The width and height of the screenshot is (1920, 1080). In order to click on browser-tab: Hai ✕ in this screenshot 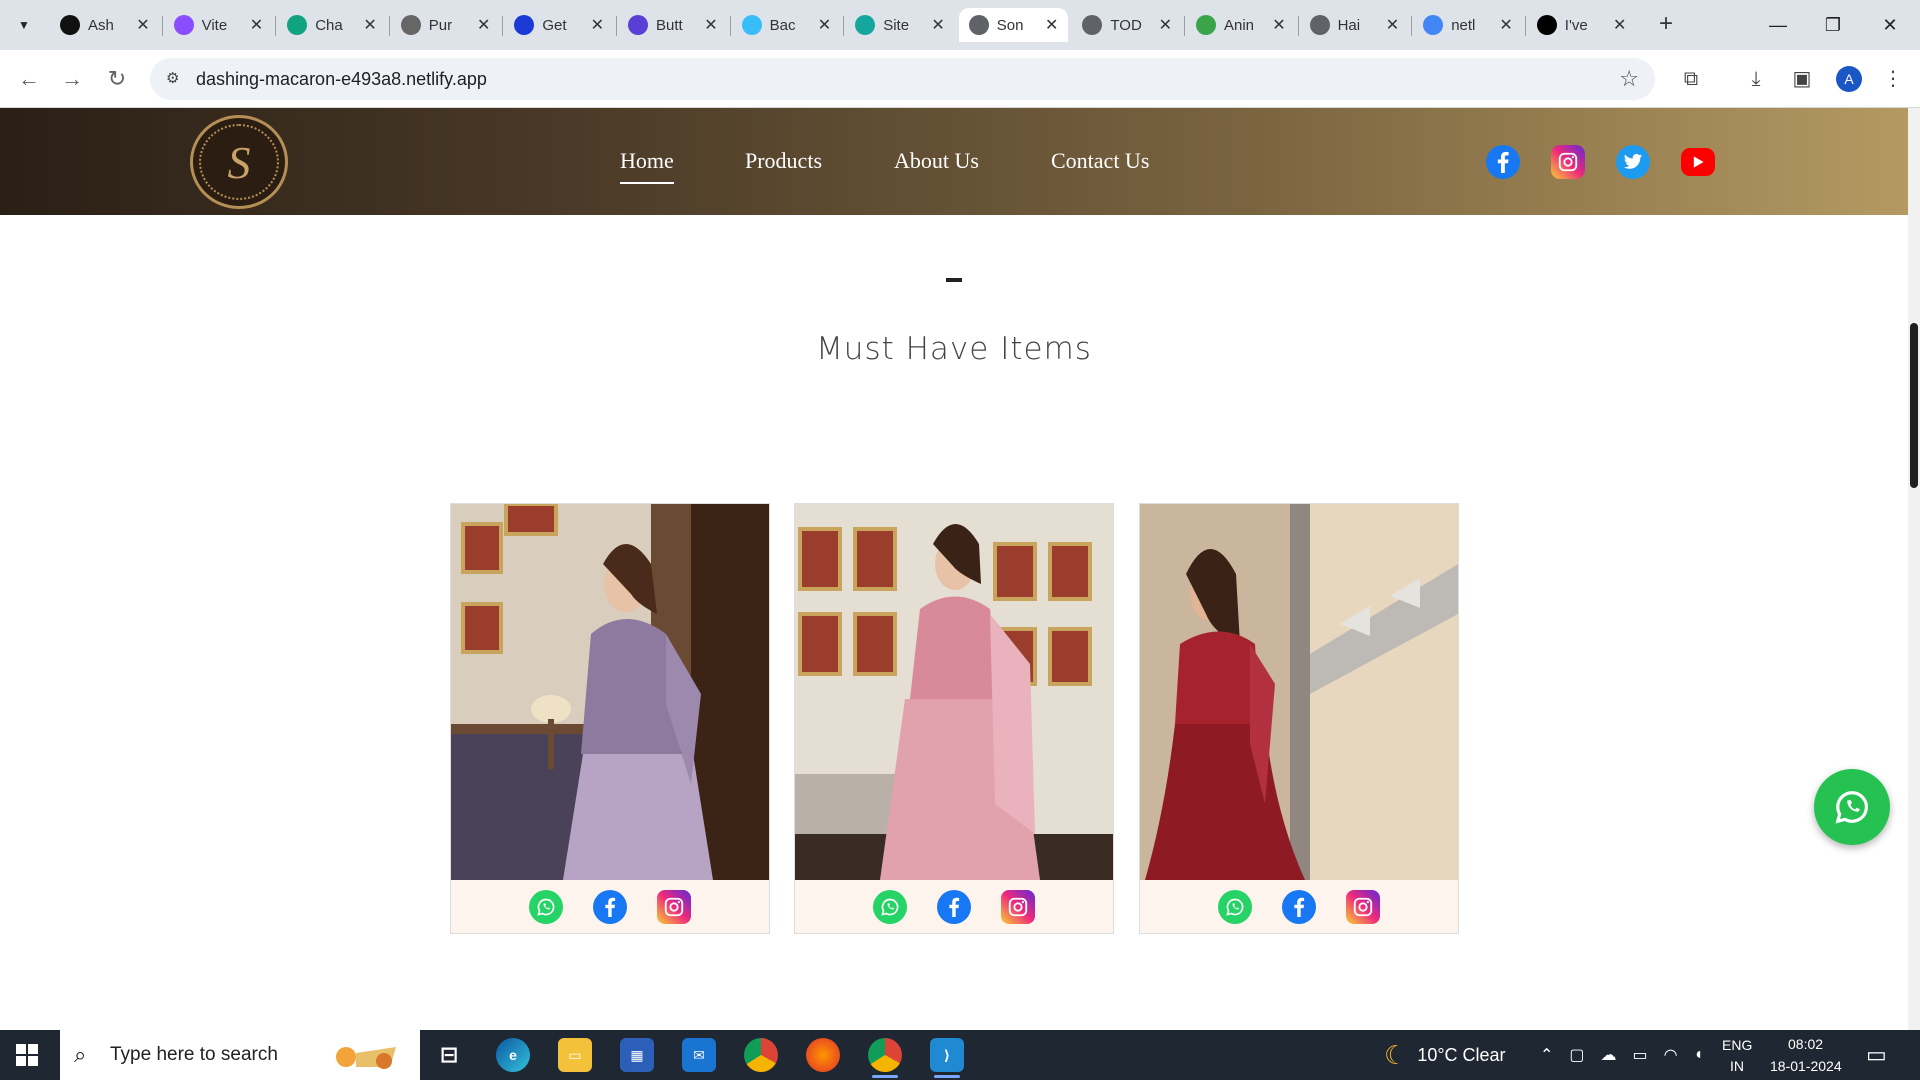, I will do `click(1355, 25)`.